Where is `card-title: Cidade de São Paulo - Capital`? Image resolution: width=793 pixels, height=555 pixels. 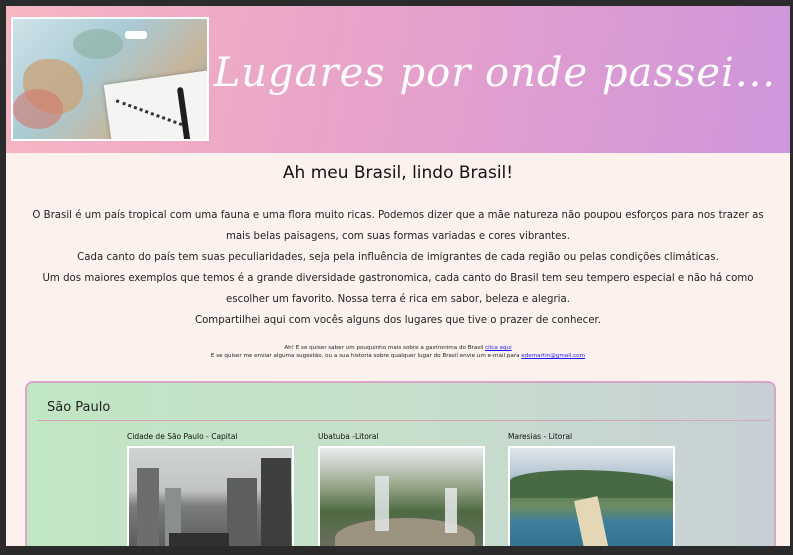
card-title: Cidade de São Paulo - Capital is located at coordinates (182, 436).